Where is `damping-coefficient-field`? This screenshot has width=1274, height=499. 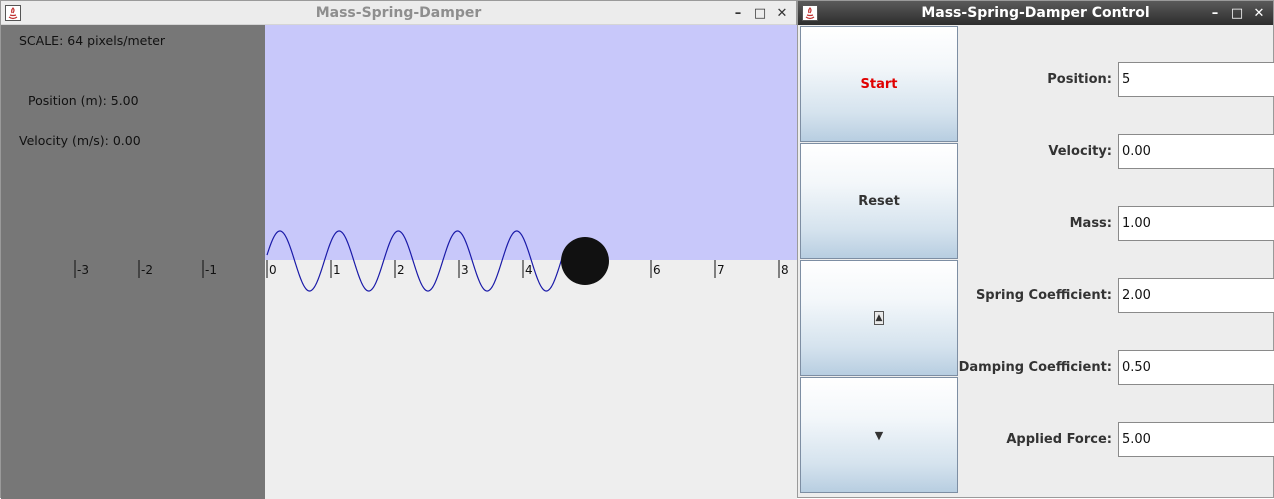 damping-coefficient-field is located at coordinates (1196, 367).